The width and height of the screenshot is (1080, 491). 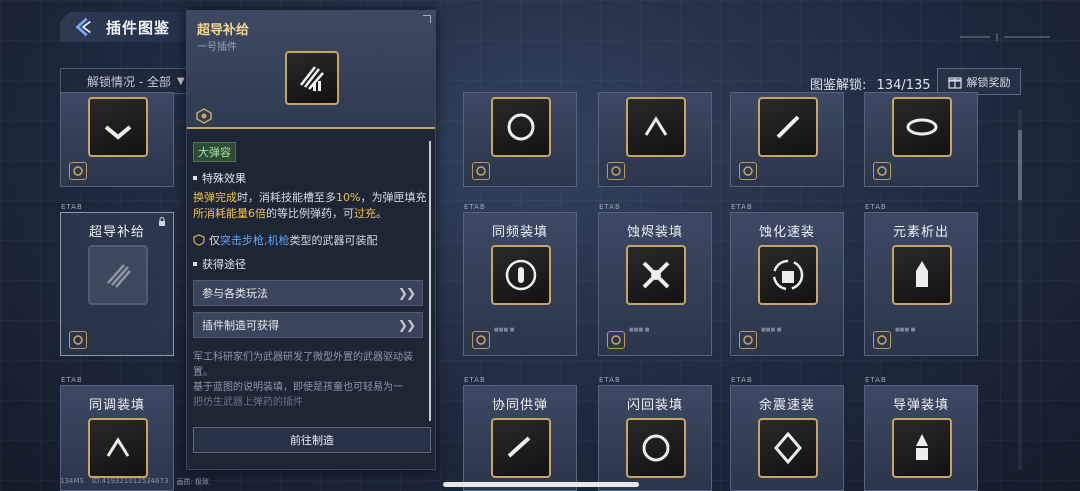 What do you see at coordinates (214, 240) in the screenshot?
I see `weapon-prefix: 仅` at bounding box center [214, 240].